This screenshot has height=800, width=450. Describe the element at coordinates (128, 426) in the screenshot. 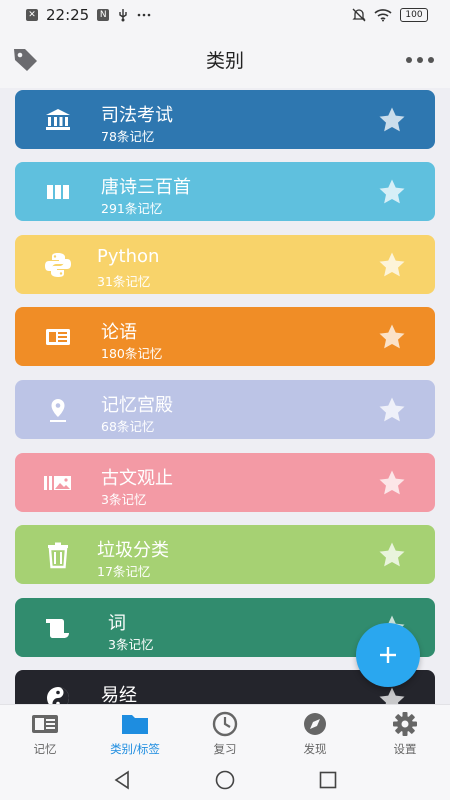

I see `category-count: 68条记忆` at that location.